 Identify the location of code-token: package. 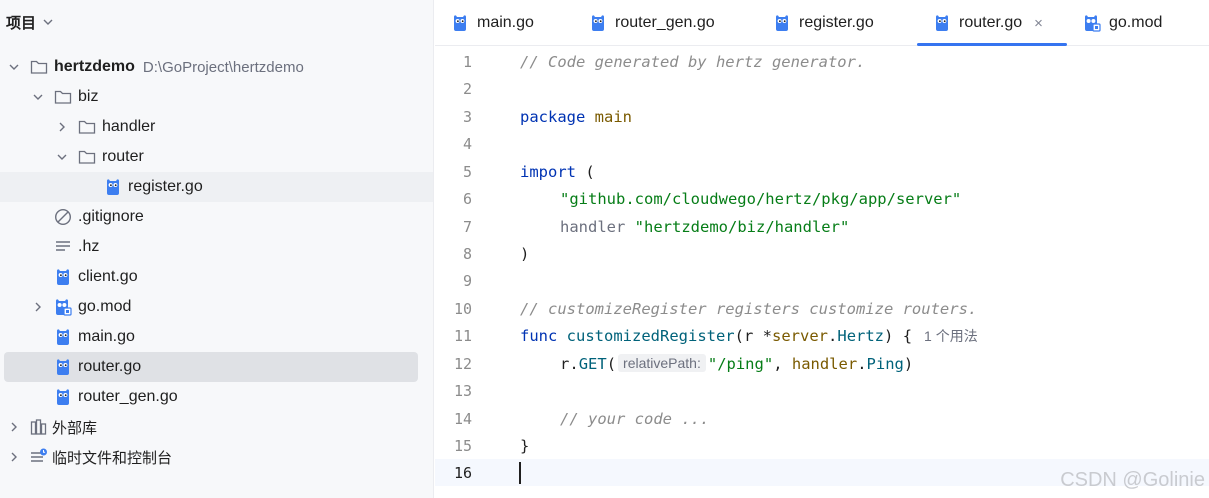
(553, 116).